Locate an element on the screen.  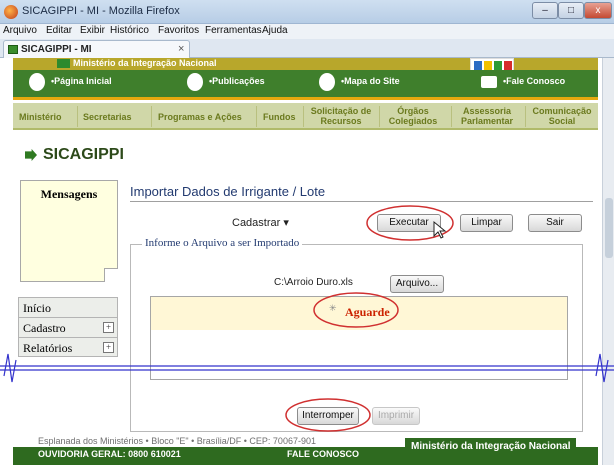
menu-exibir: Exibir is located at coordinates (92, 30).